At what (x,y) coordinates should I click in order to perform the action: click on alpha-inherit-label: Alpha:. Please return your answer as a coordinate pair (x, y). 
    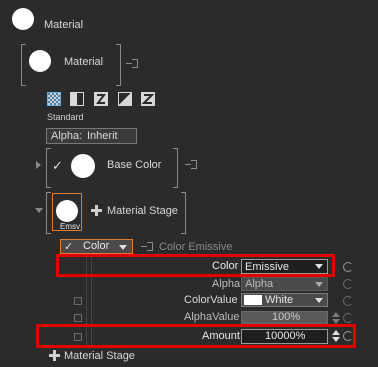
    Looking at the image, I should click on (67, 136).